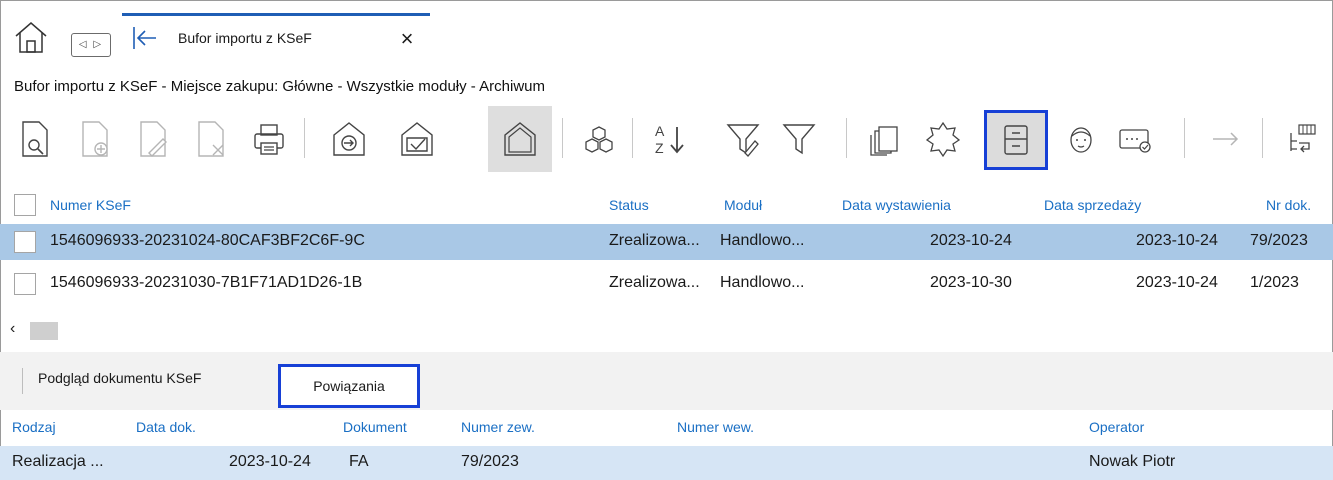 This screenshot has width=1333, height=480. What do you see at coordinates (971, 240) in the screenshot?
I see `cell-data-wystawienia: 2023-10-24` at bounding box center [971, 240].